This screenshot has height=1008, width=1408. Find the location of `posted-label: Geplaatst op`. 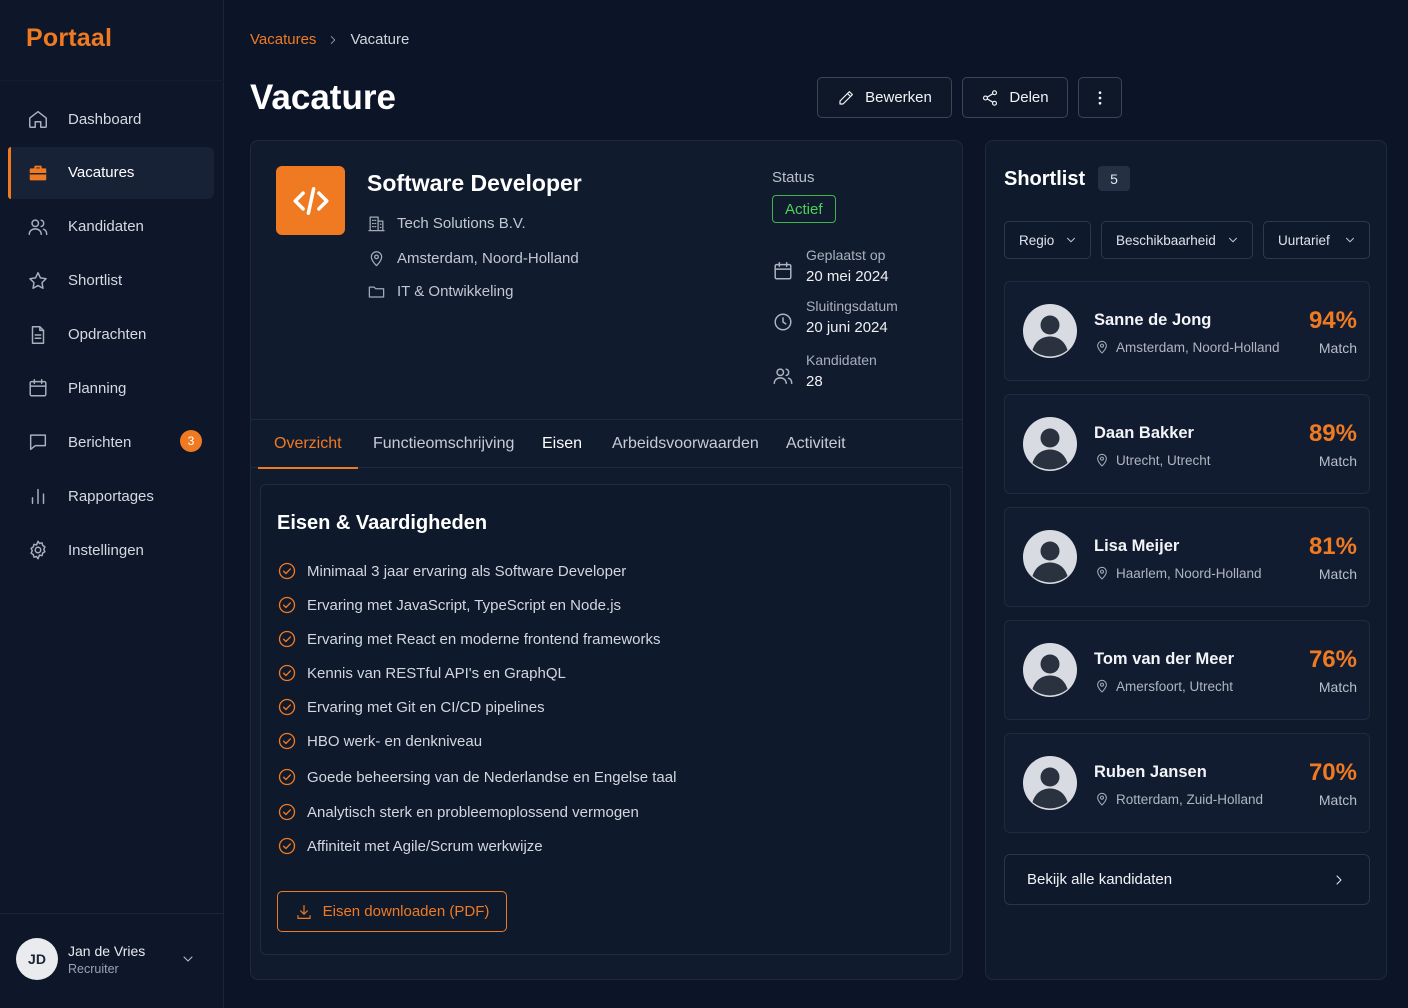

posted-label: Geplaatst op is located at coordinates (846, 255).